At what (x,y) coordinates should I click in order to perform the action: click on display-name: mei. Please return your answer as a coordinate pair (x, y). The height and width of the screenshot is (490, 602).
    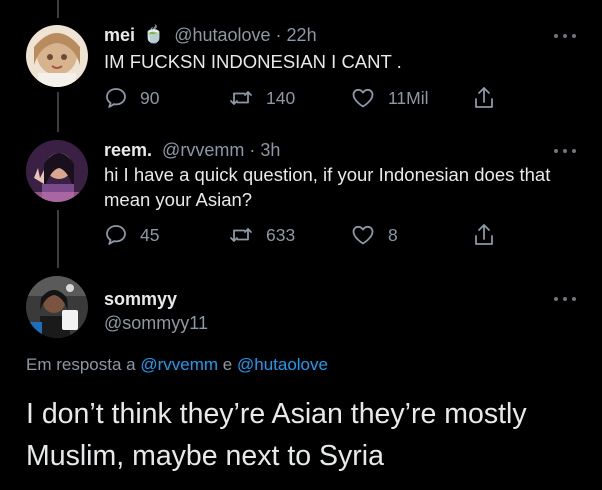
    Looking at the image, I should click on (119, 35).